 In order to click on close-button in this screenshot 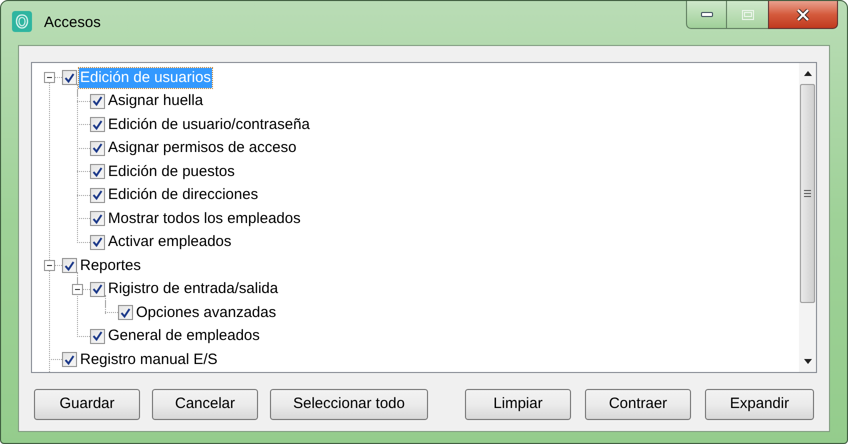, I will do `click(803, 15)`.